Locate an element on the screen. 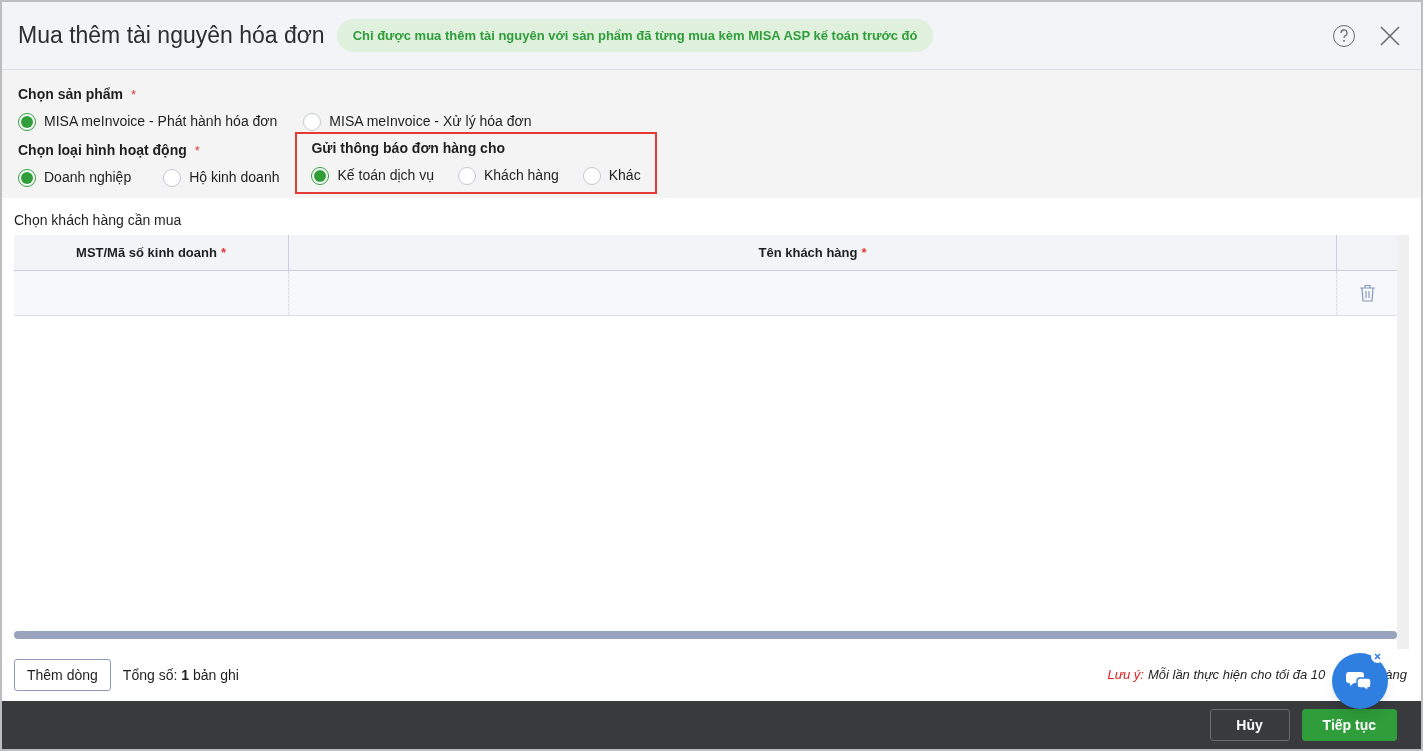  chat-icon is located at coordinates (1360, 681).